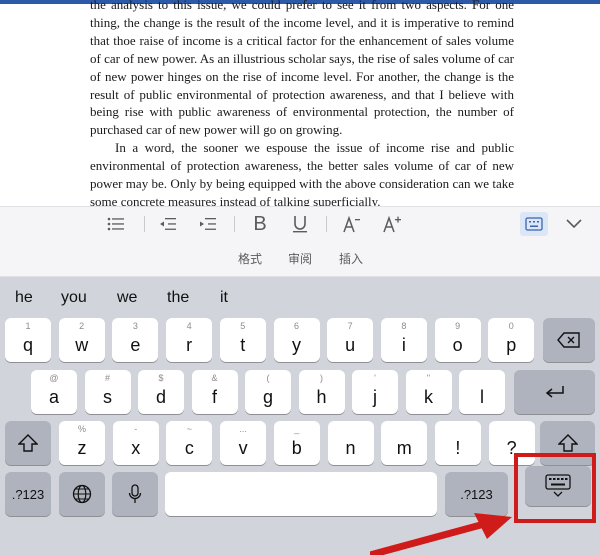  What do you see at coordinates (268, 378) in the screenshot?
I see `key-hint: (` at bounding box center [268, 378].